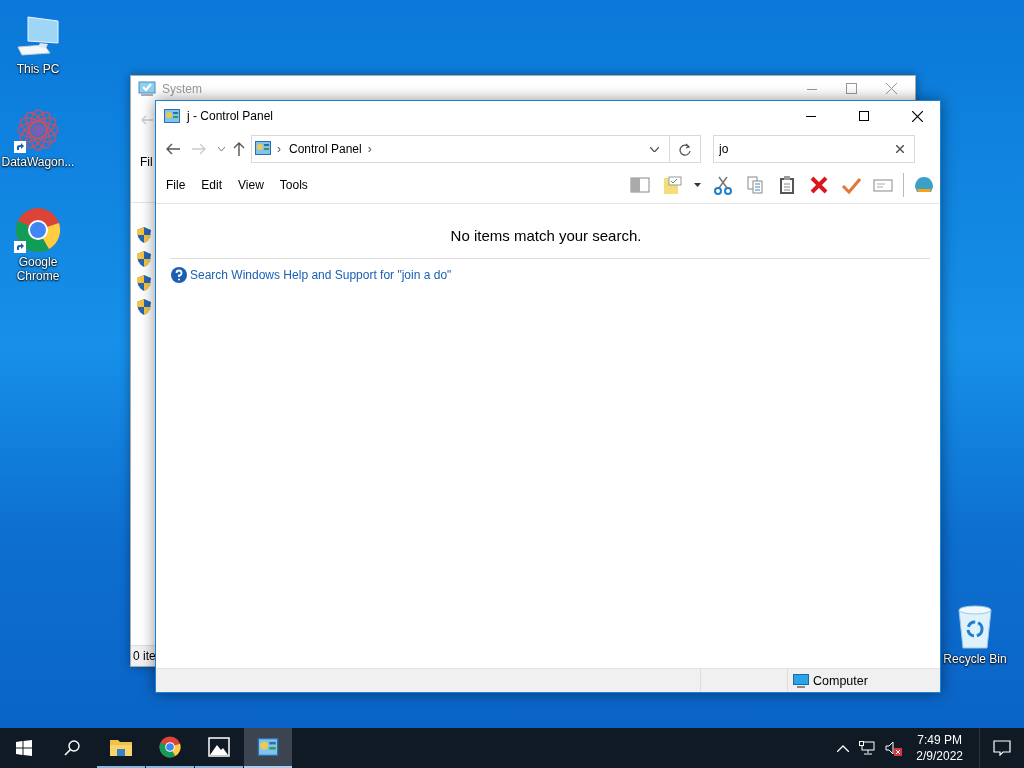 The image size is (1024, 768). Describe the element at coordinates (840, 680) in the screenshot. I see `status-text: Computer` at that location.